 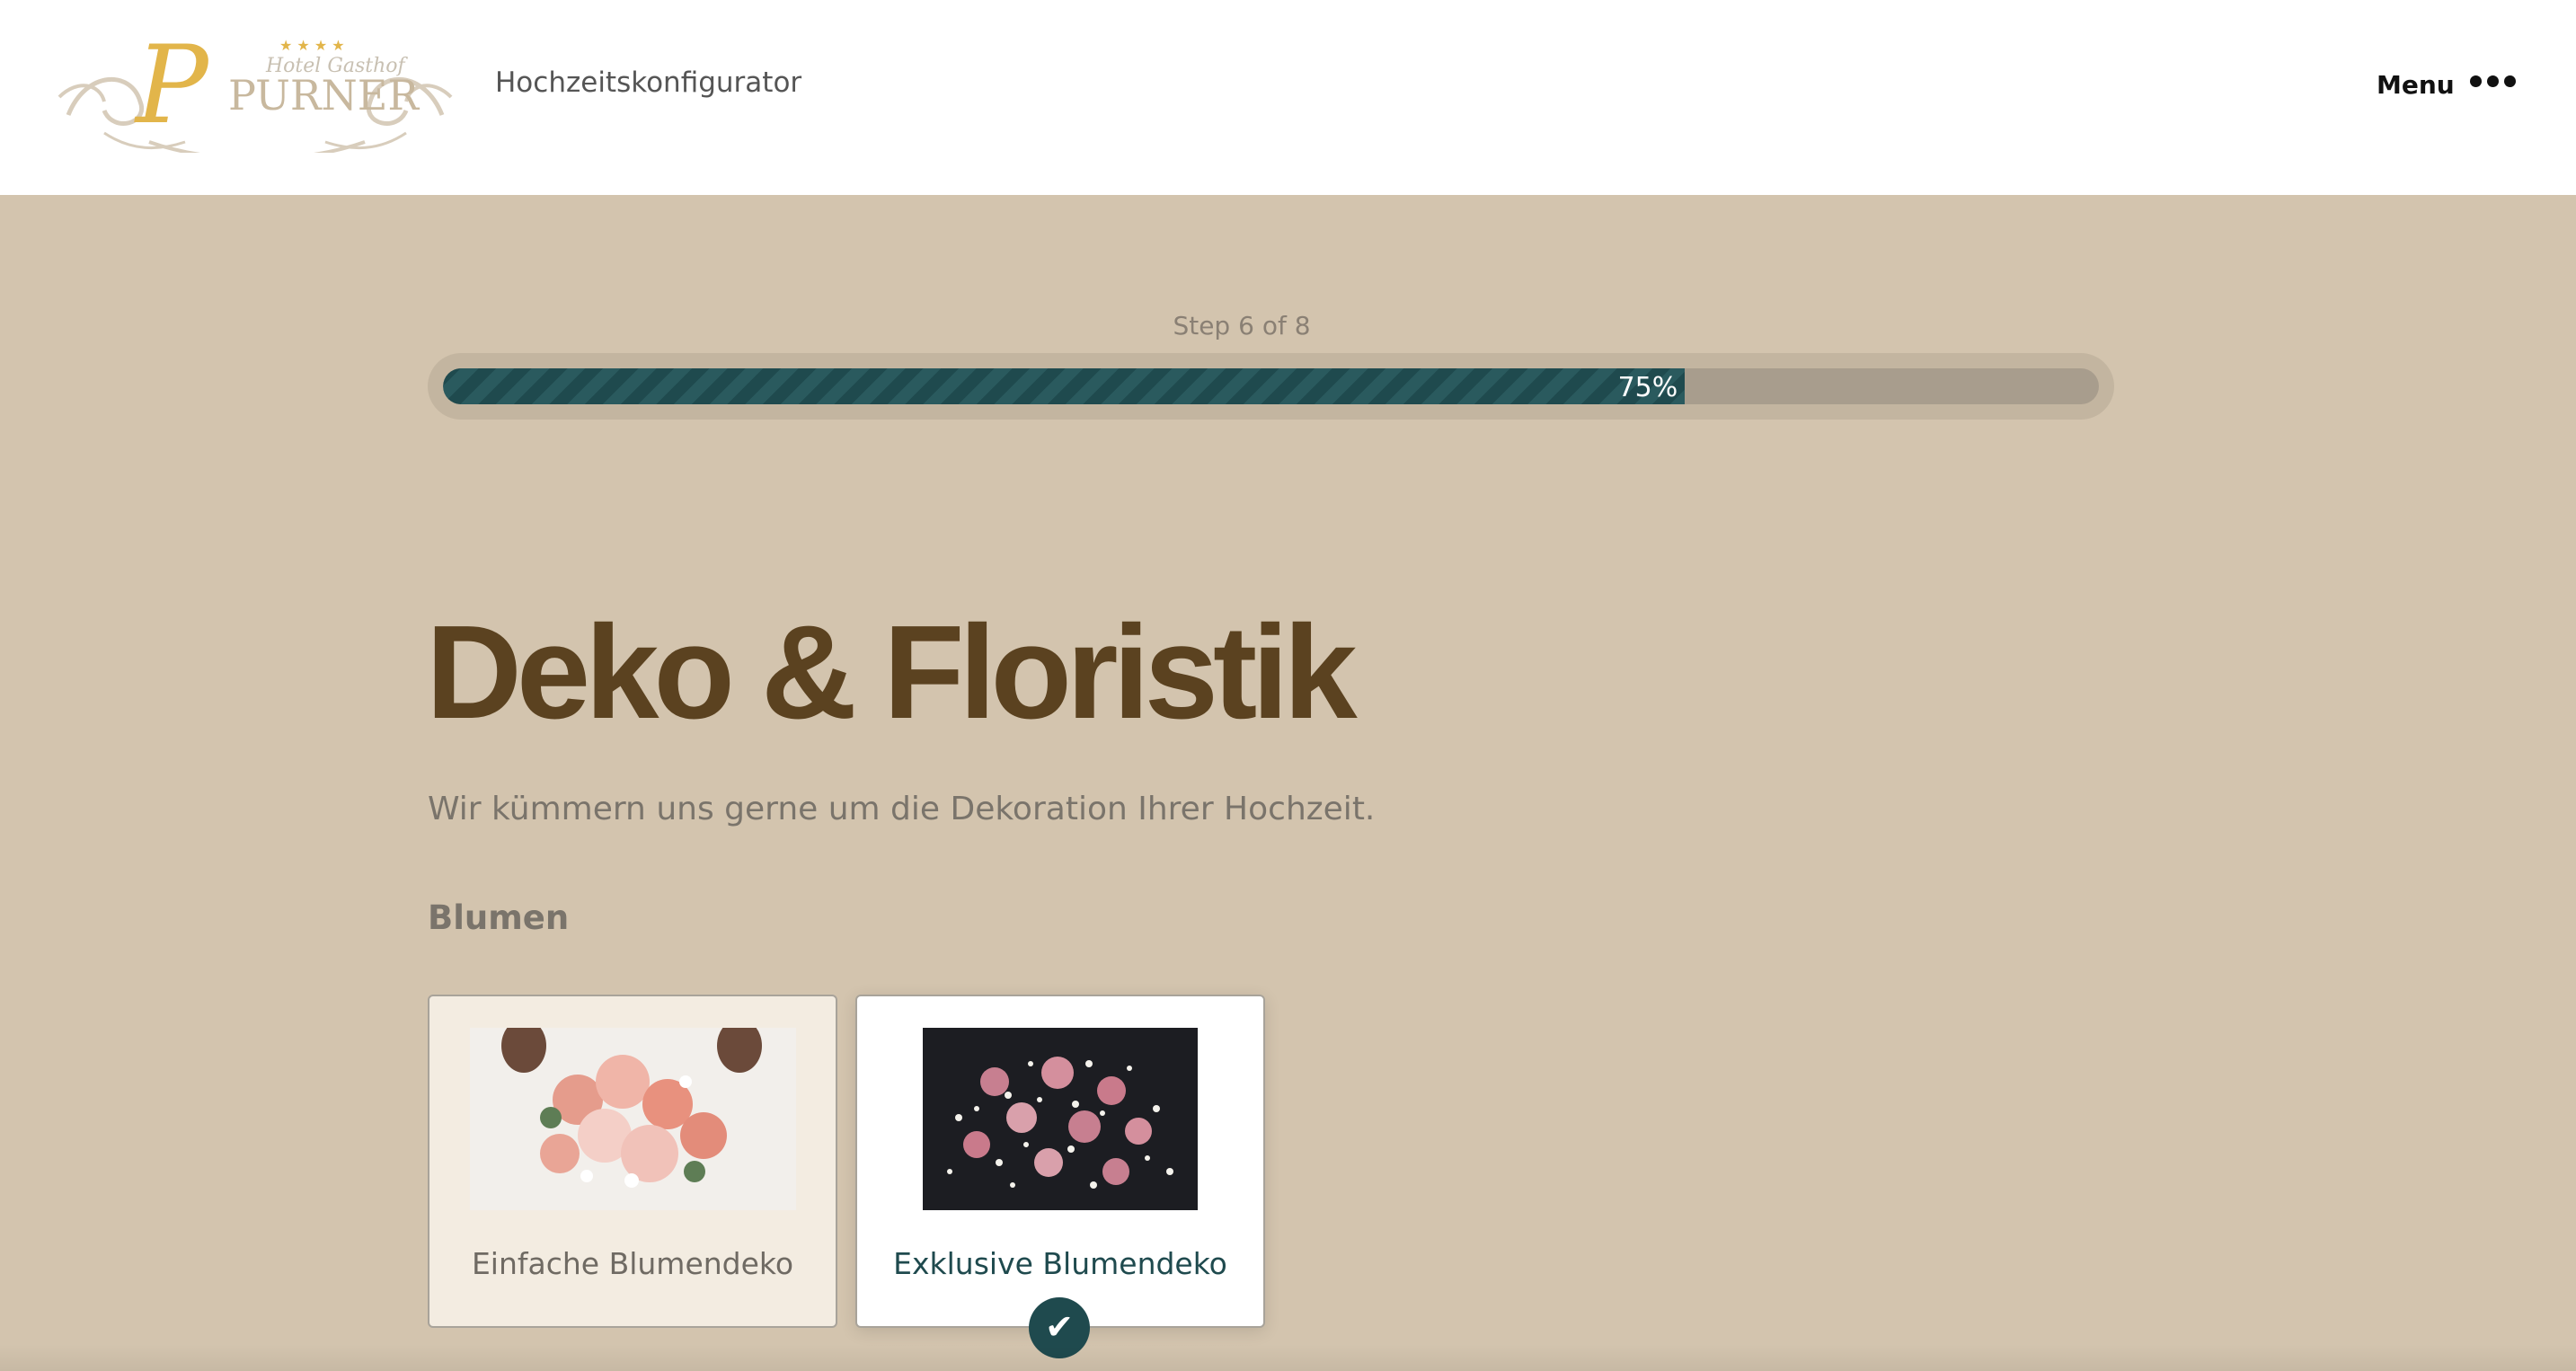 I want to click on roses-gypsophila-photo, so click(x=1060, y=1119).